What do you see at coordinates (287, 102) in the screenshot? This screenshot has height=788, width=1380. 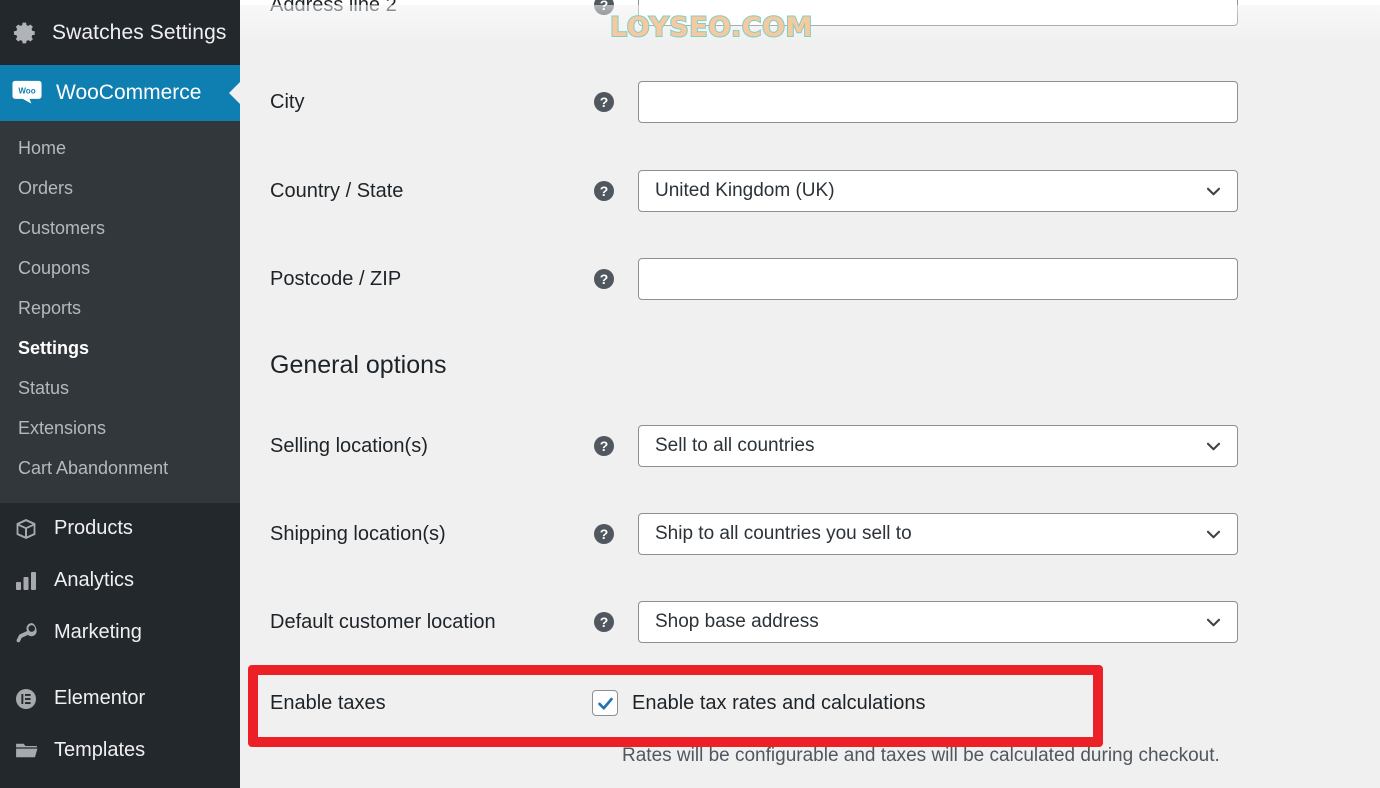 I see `city-label: City` at bounding box center [287, 102].